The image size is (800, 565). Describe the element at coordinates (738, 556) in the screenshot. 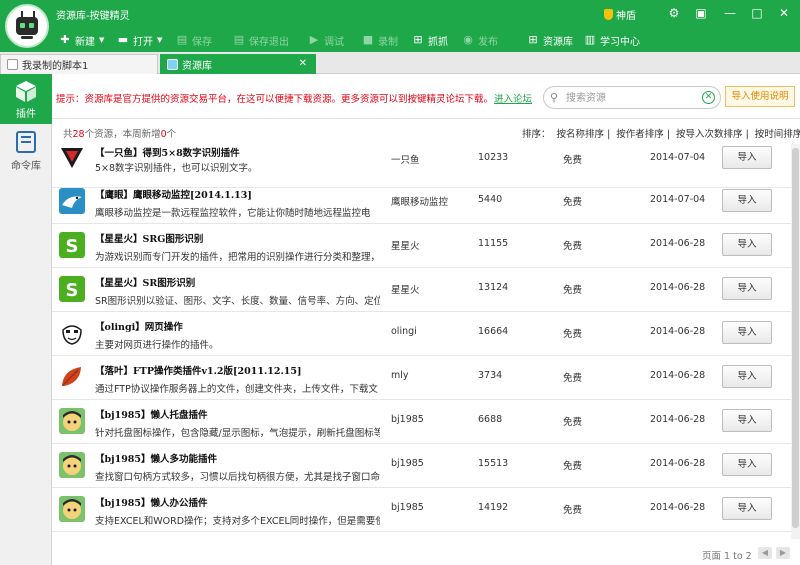

I see `page-range: 1 to 2` at that location.